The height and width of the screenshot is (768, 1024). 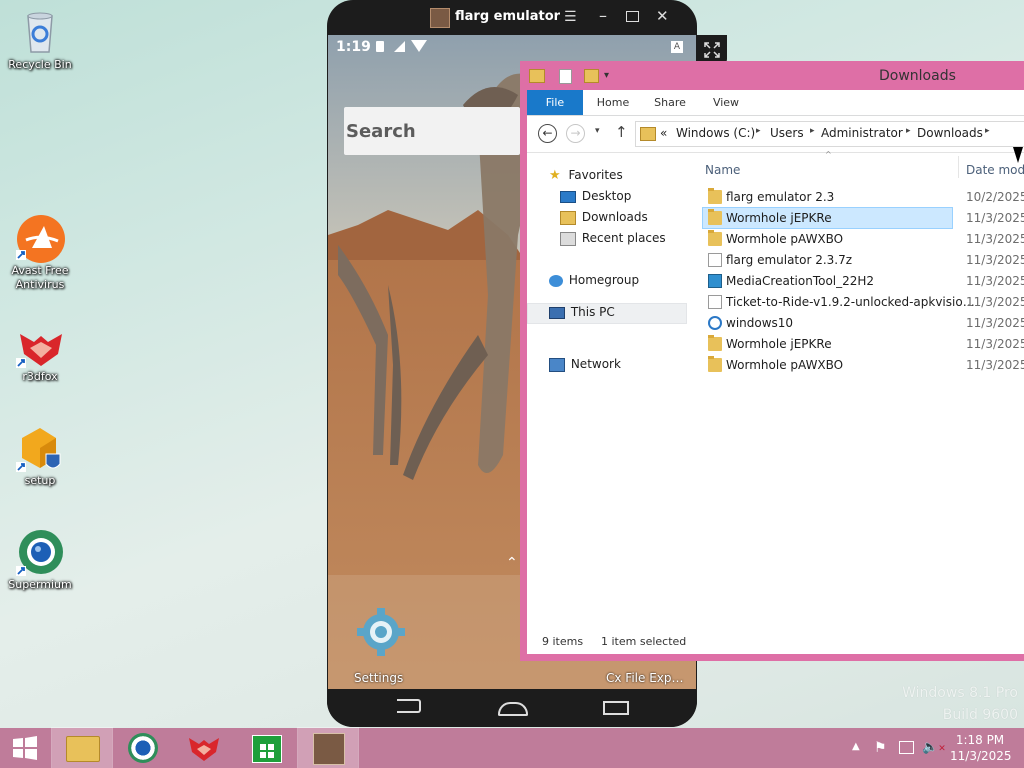 I want to click on taskbar-supermium, so click(x=143, y=748).